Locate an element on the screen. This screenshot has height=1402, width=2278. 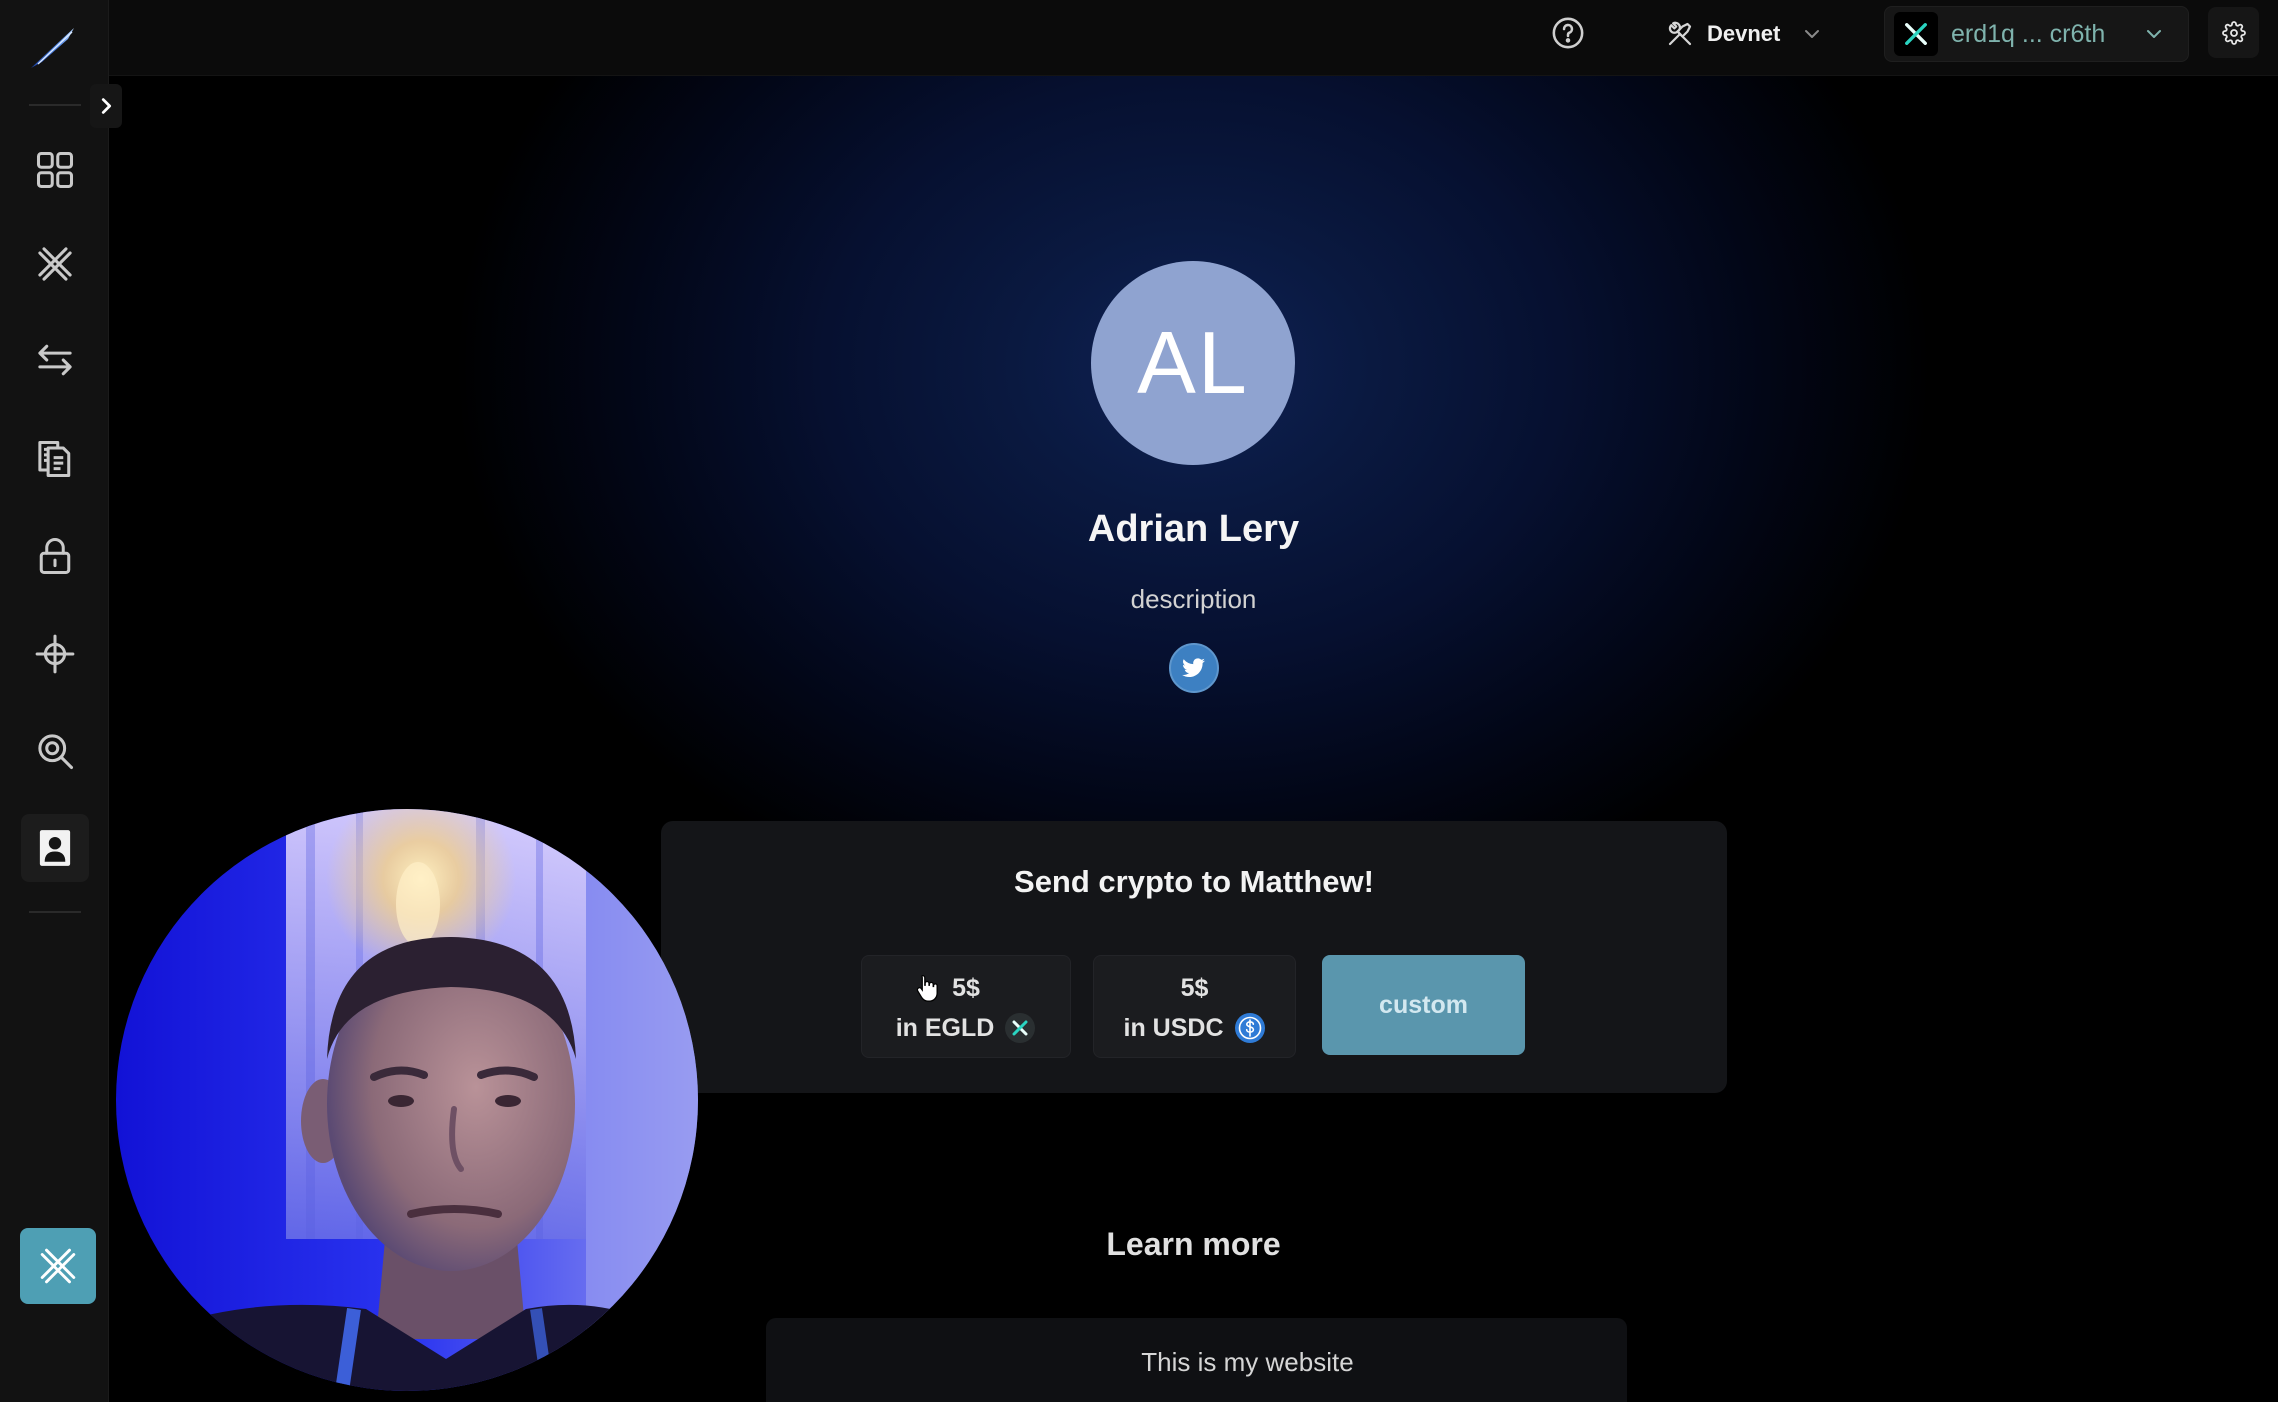
gear-icon is located at coordinates (2233, 32).